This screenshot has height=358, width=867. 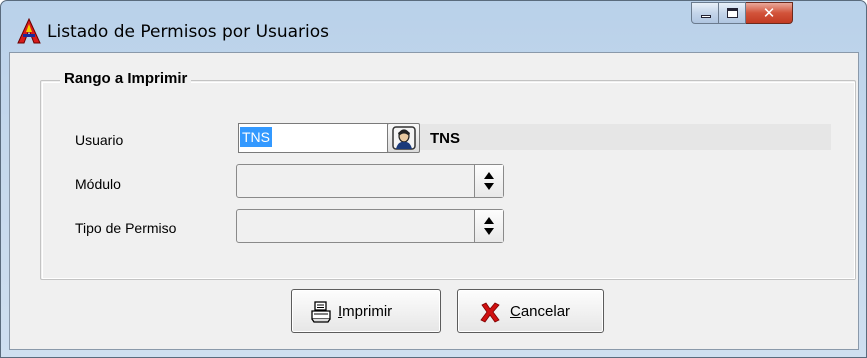 I want to click on cancelar-button: Cancelar, so click(x=530, y=311).